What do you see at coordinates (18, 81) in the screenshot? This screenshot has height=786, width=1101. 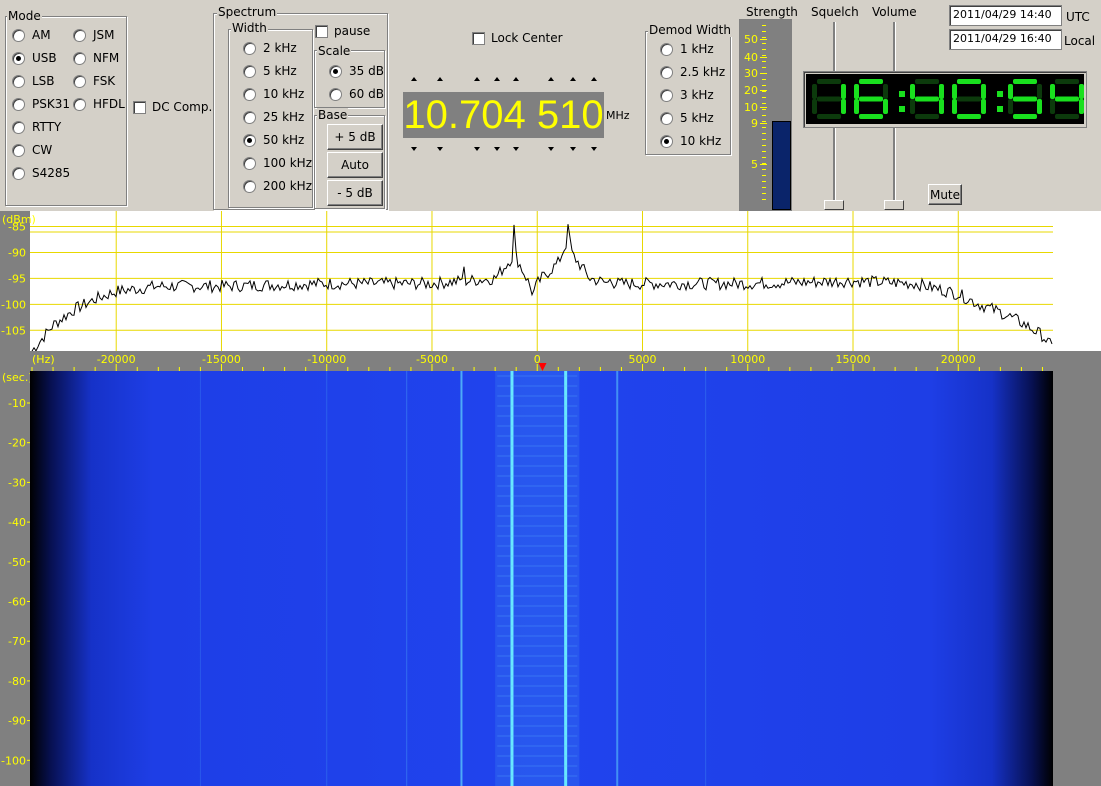 I see `mode-radio-lsb-circle` at bounding box center [18, 81].